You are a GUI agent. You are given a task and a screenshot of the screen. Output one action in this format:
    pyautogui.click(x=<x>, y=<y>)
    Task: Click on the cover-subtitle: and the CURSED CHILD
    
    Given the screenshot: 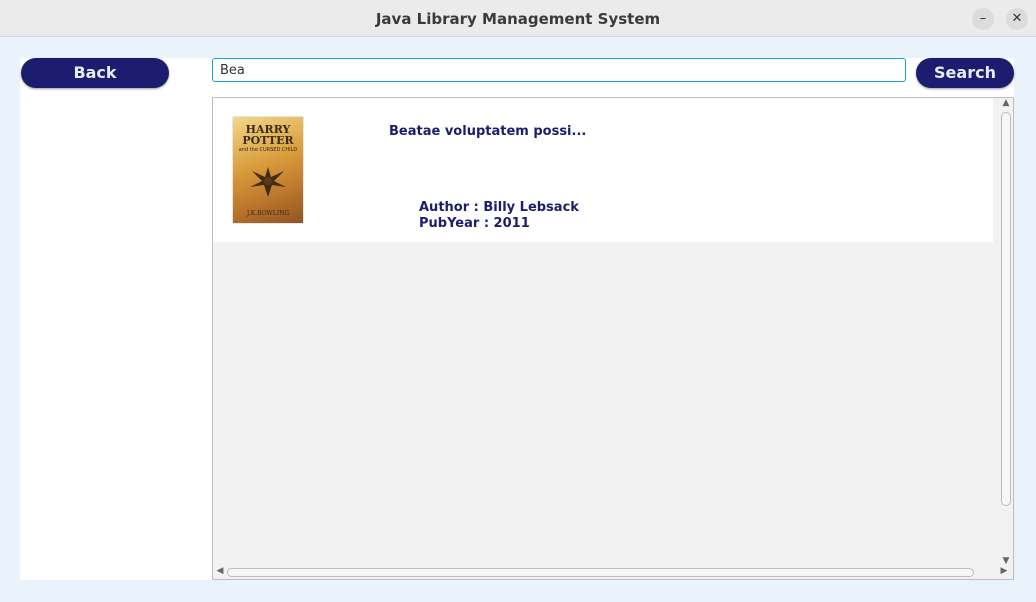 What is the action you would take?
    pyautogui.click(x=268, y=150)
    